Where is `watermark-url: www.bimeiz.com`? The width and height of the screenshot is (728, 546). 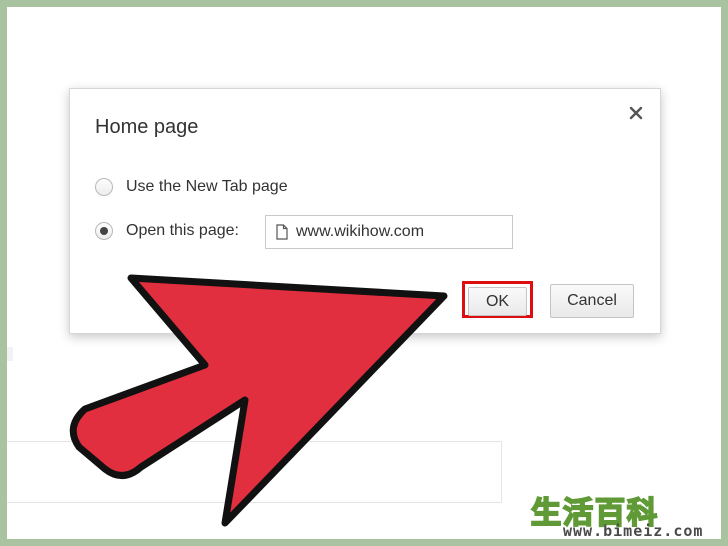
watermark-url: www.bimeiz.com is located at coordinates (633, 531).